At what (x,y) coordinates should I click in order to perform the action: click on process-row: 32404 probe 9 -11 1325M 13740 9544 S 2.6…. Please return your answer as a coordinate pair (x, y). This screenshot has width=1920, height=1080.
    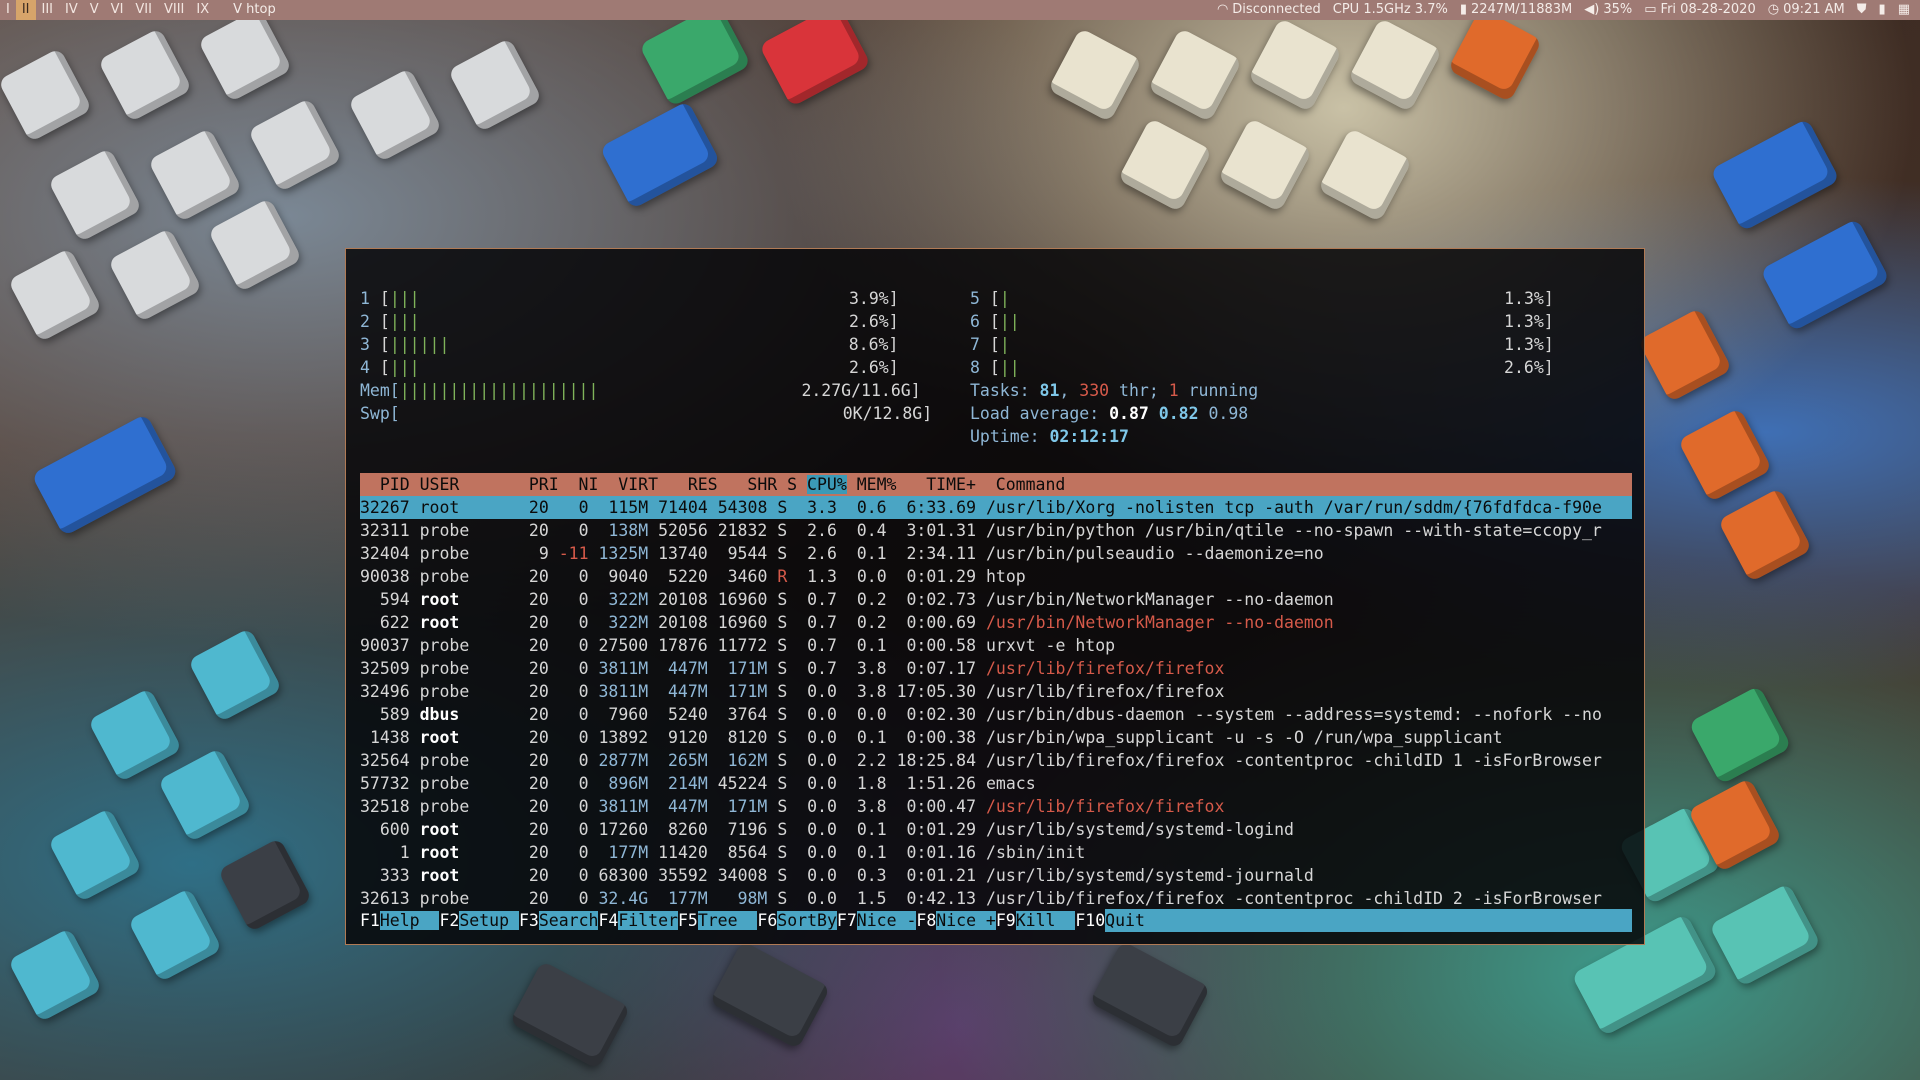
    Looking at the image, I should click on (996, 553).